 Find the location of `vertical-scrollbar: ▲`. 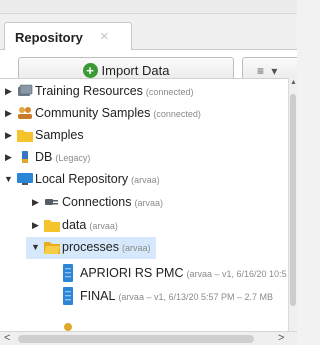

vertical-scrollbar: ▲ is located at coordinates (292, 204).